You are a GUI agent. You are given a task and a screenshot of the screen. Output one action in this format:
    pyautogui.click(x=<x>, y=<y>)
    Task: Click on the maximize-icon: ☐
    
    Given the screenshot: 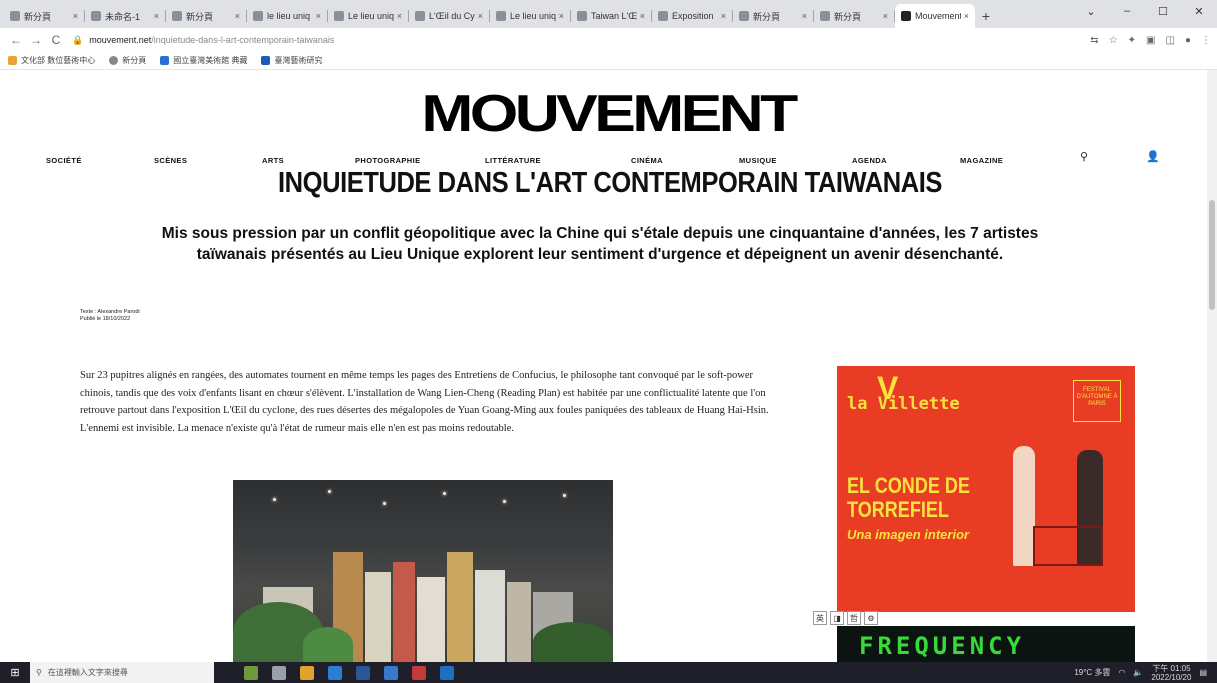 What is the action you would take?
    pyautogui.click(x=1163, y=11)
    